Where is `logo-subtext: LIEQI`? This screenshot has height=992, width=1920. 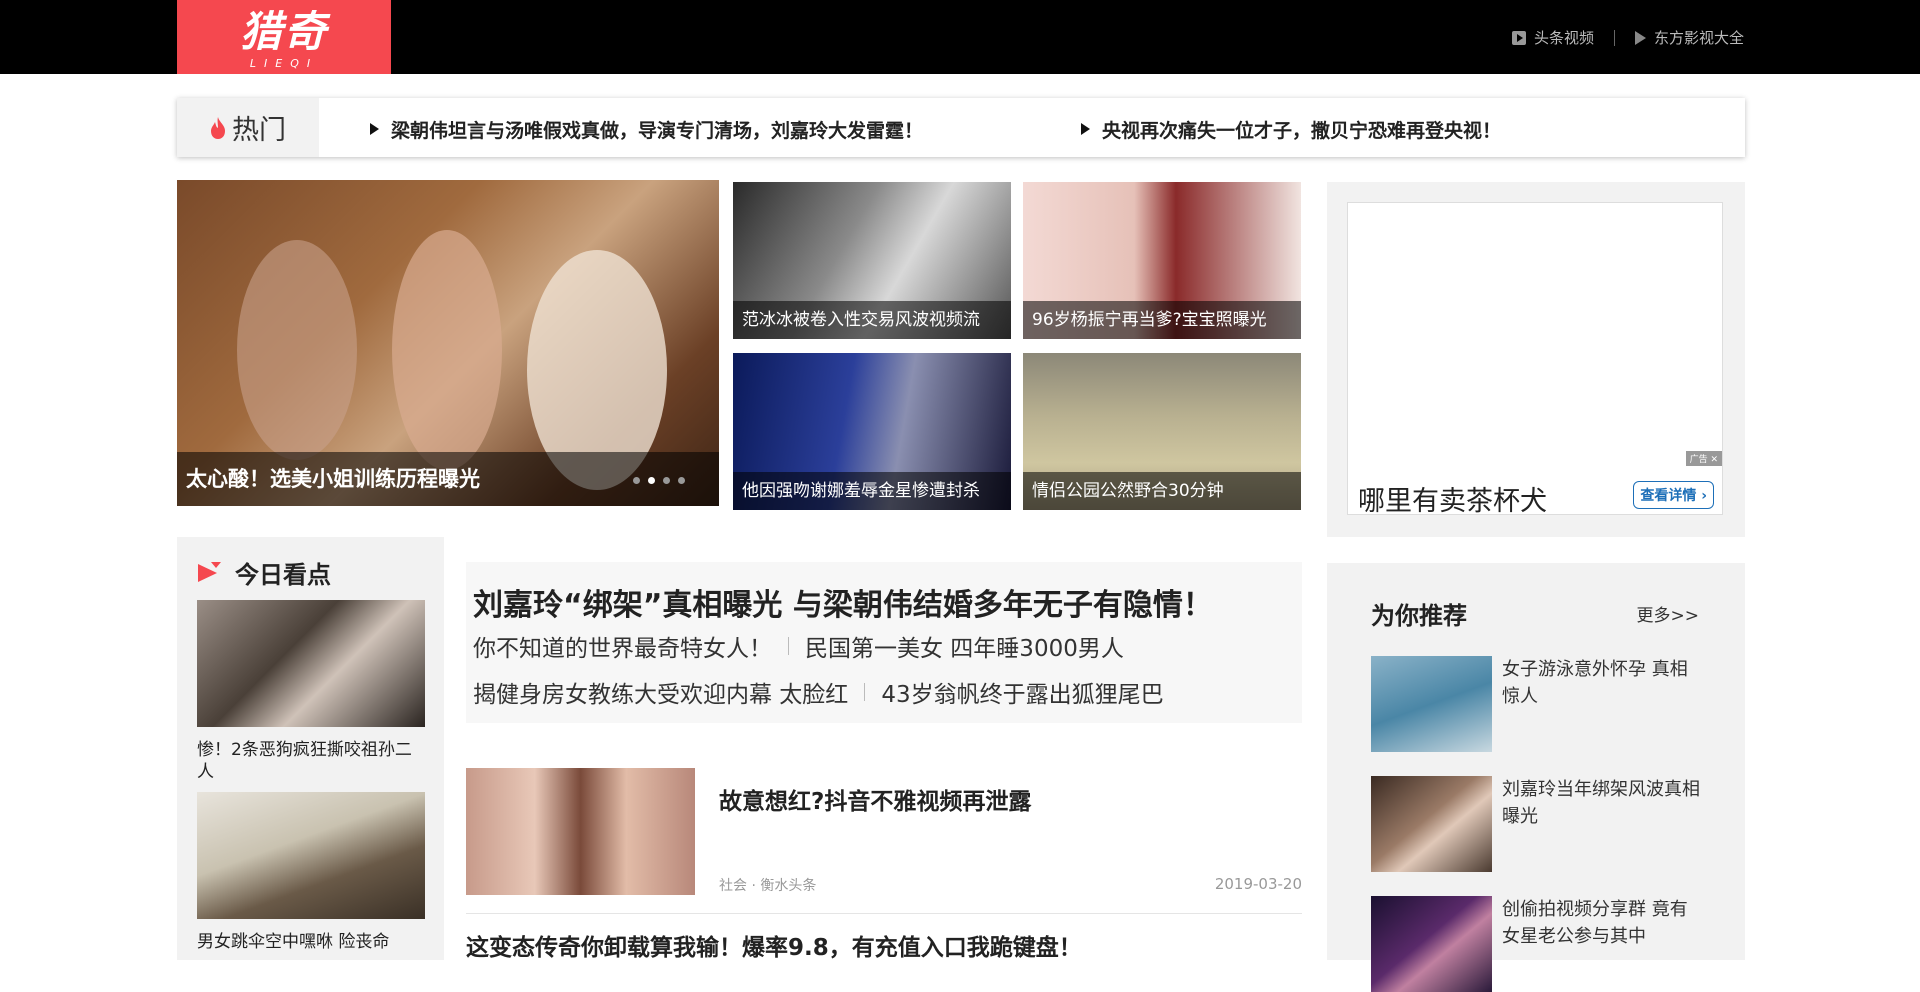
logo-subtext: LIEQI is located at coordinates (284, 63).